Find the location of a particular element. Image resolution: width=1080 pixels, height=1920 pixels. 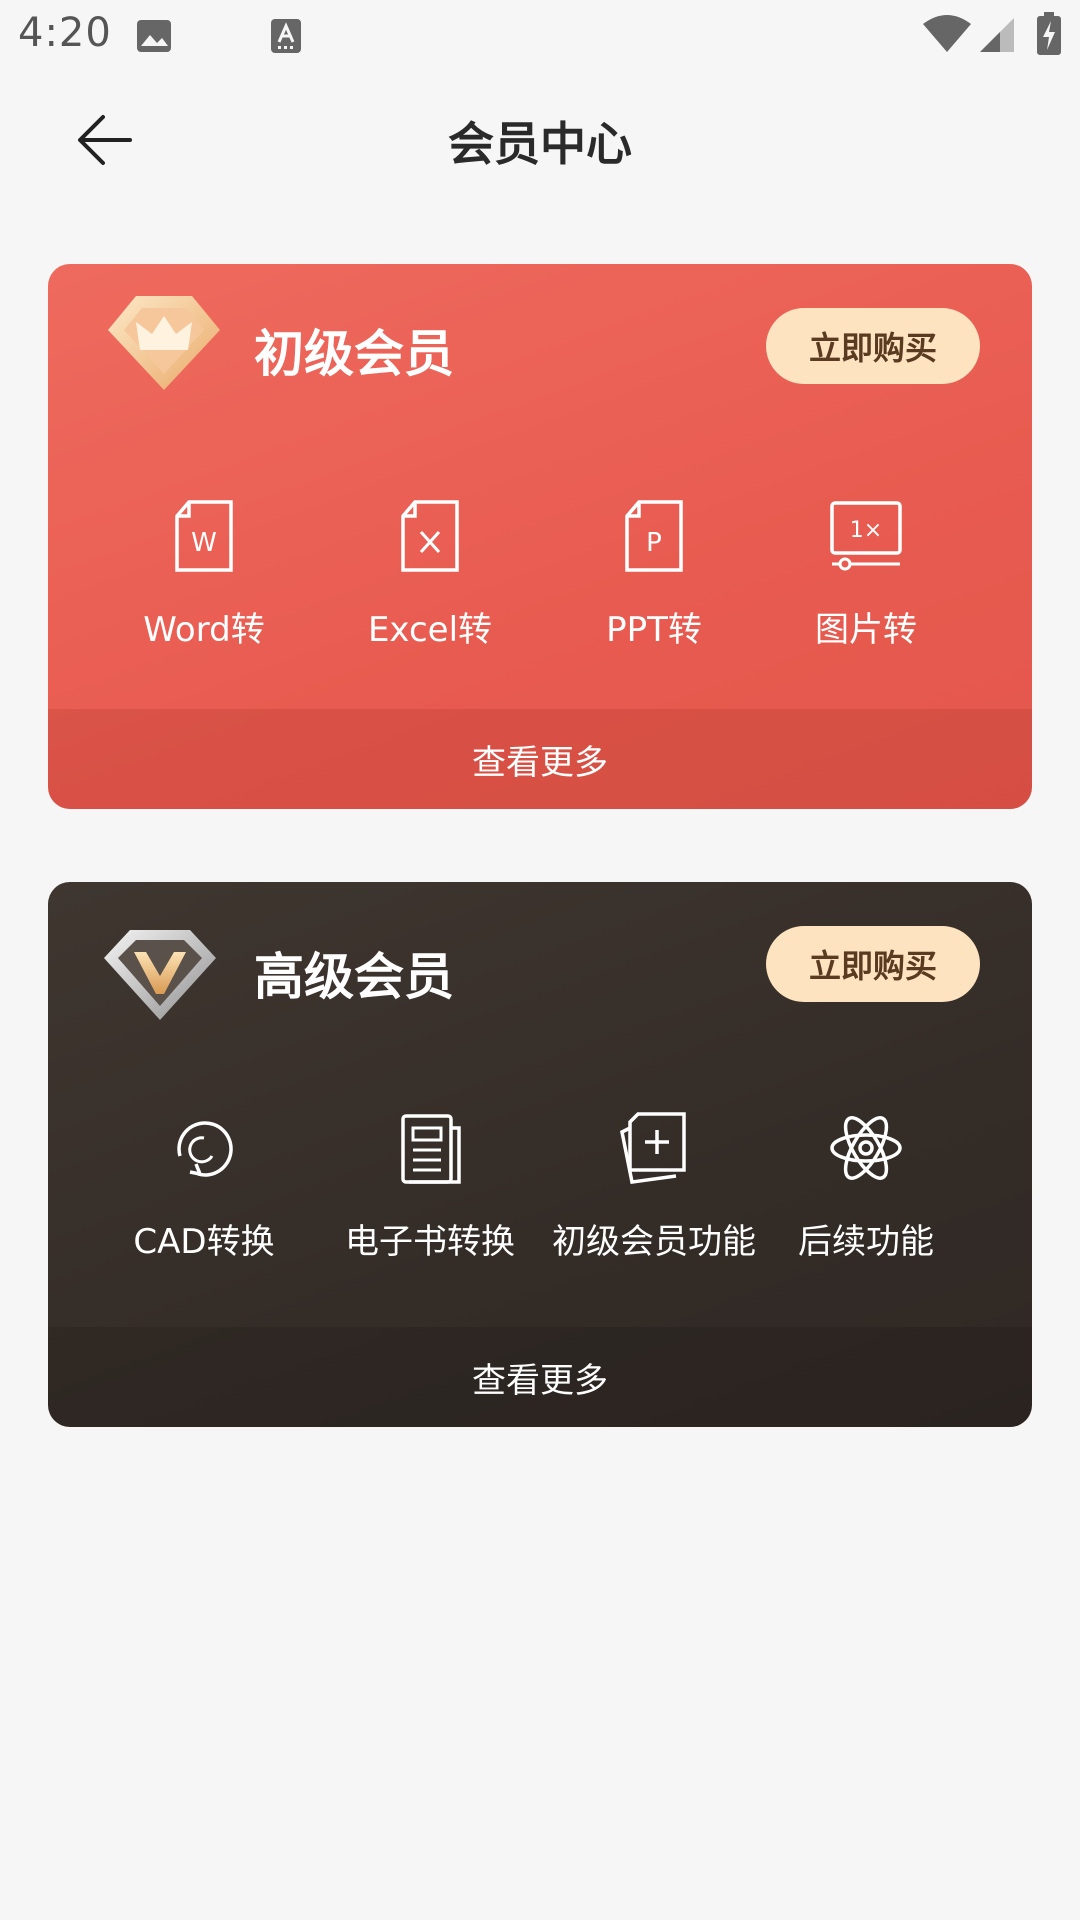

feature-label: CAD转换 is located at coordinates (204, 1242).